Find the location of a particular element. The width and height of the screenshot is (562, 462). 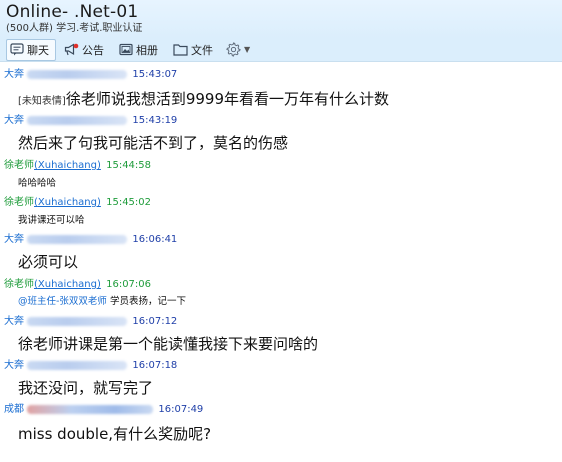

files-tab-label: 文件 is located at coordinates (202, 50).